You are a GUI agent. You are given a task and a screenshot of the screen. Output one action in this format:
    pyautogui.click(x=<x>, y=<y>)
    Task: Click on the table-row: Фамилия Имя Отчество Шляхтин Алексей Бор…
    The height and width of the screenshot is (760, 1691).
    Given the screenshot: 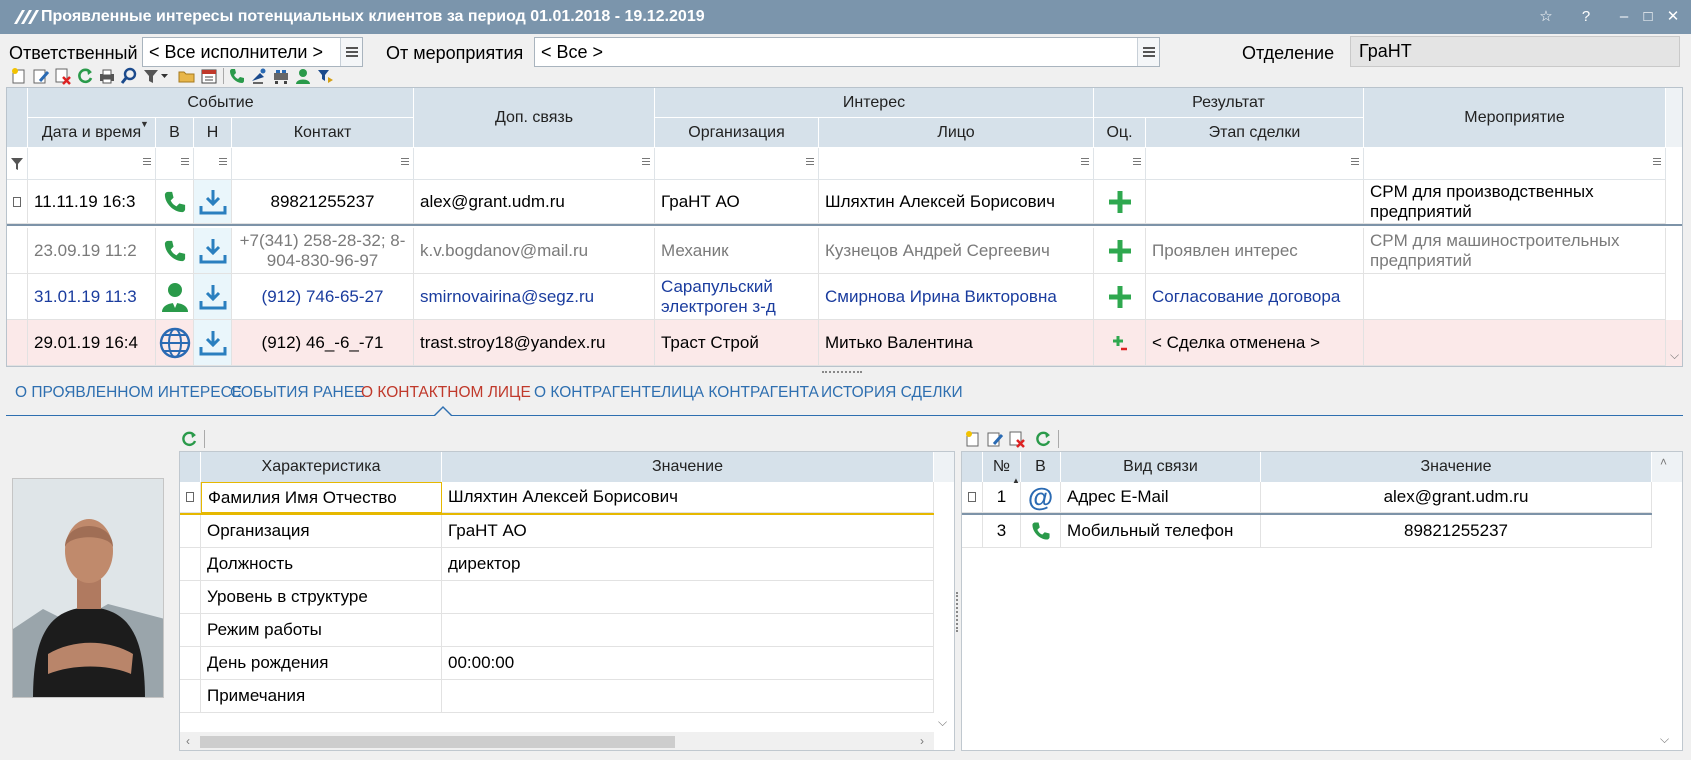 What is the action you would take?
    pyautogui.click(x=557, y=498)
    